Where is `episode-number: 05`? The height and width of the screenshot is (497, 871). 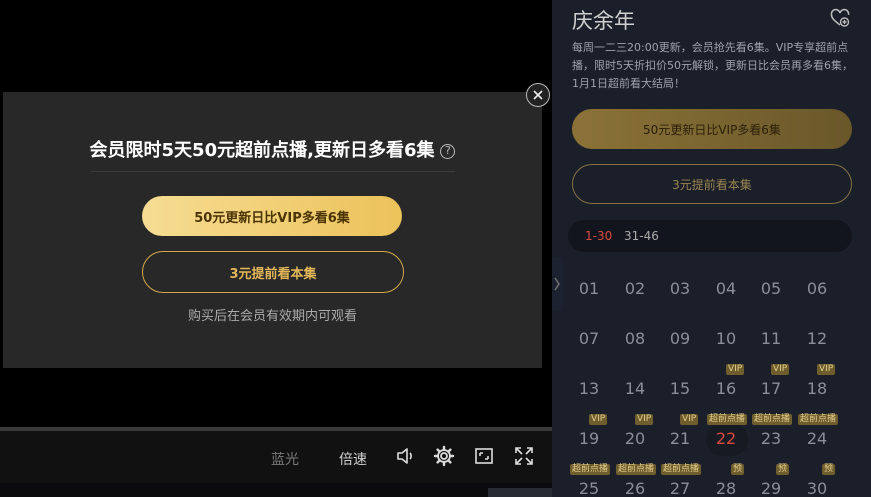 episode-number: 05 is located at coordinates (771, 288).